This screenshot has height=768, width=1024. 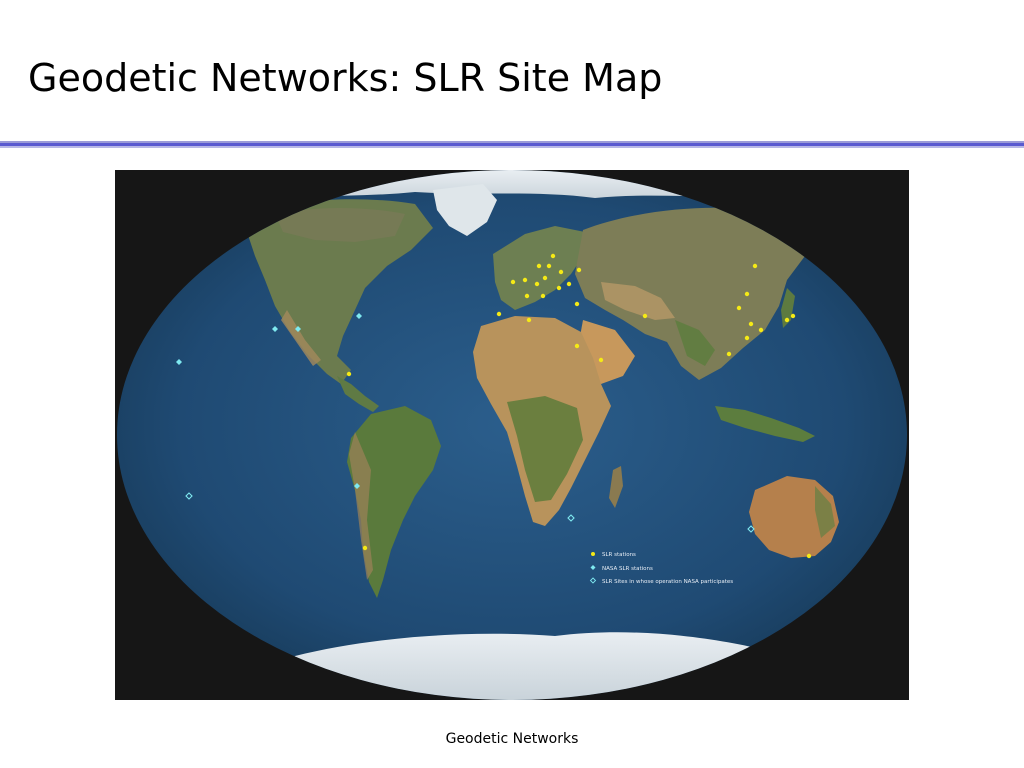 I want to click on slide-footer: Geodetic Networks, so click(x=512, y=739).